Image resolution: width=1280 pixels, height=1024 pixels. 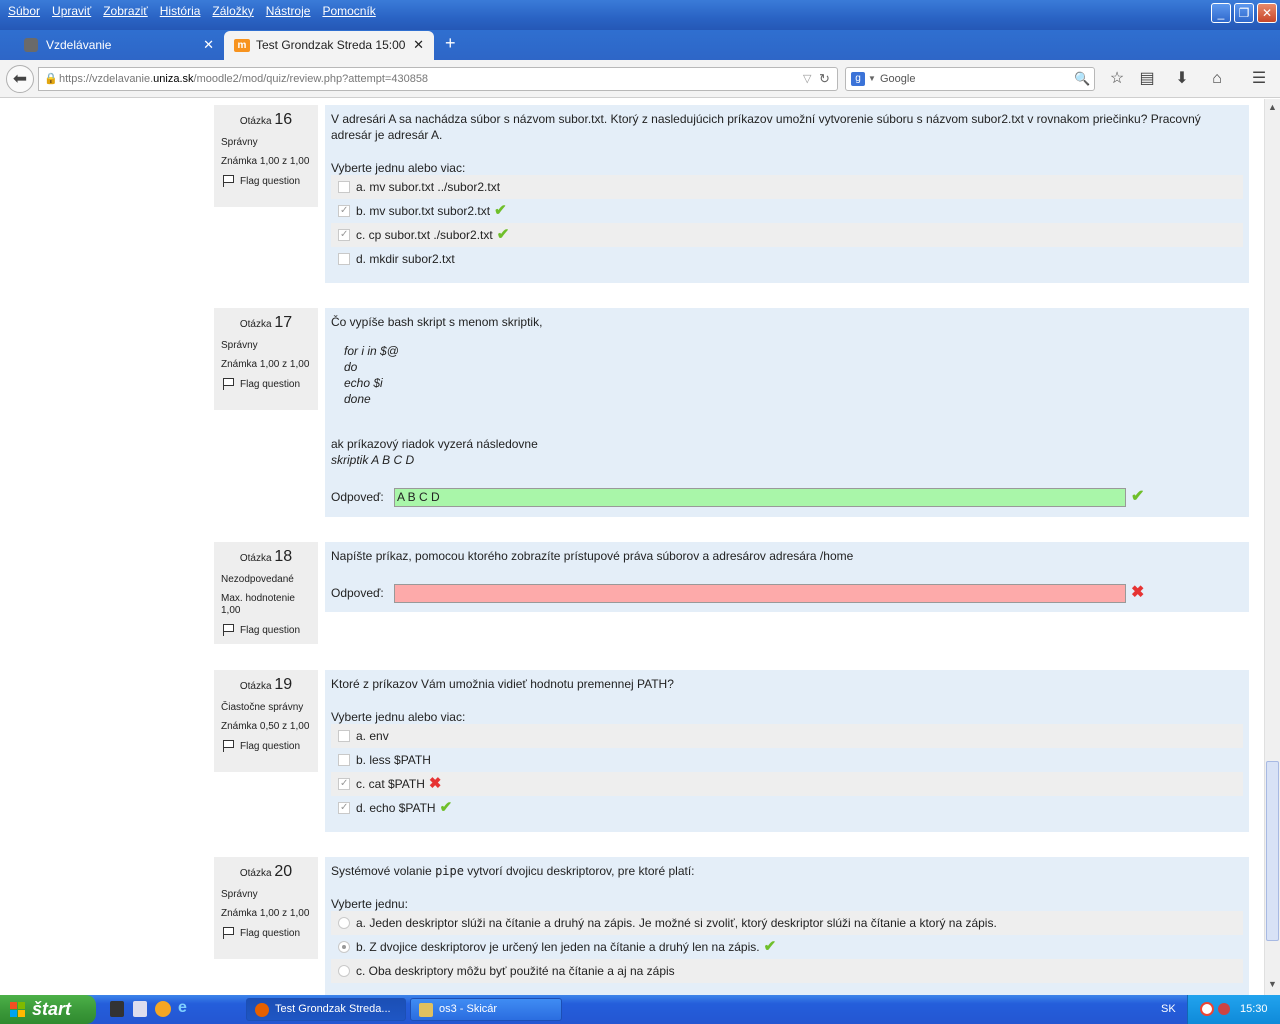 What do you see at coordinates (1147, 79) in the screenshot?
I see `bookmarks-list-icon: ▤` at bounding box center [1147, 79].